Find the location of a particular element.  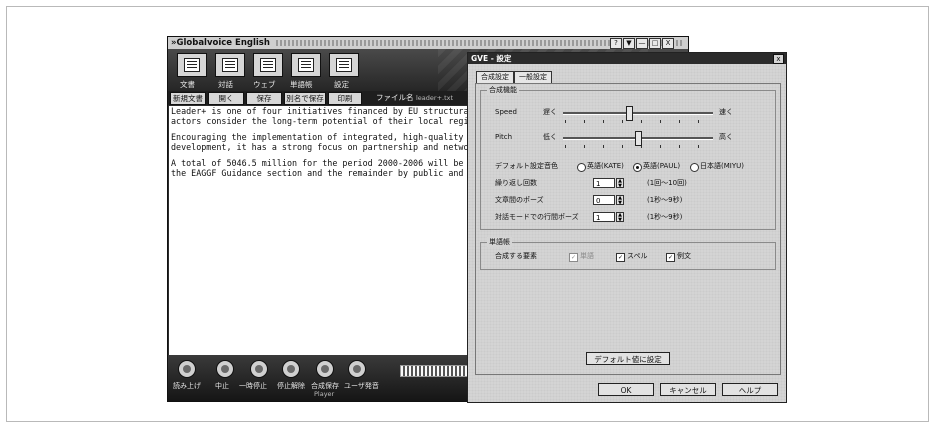

voice-radio-paul is located at coordinates (637, 167).